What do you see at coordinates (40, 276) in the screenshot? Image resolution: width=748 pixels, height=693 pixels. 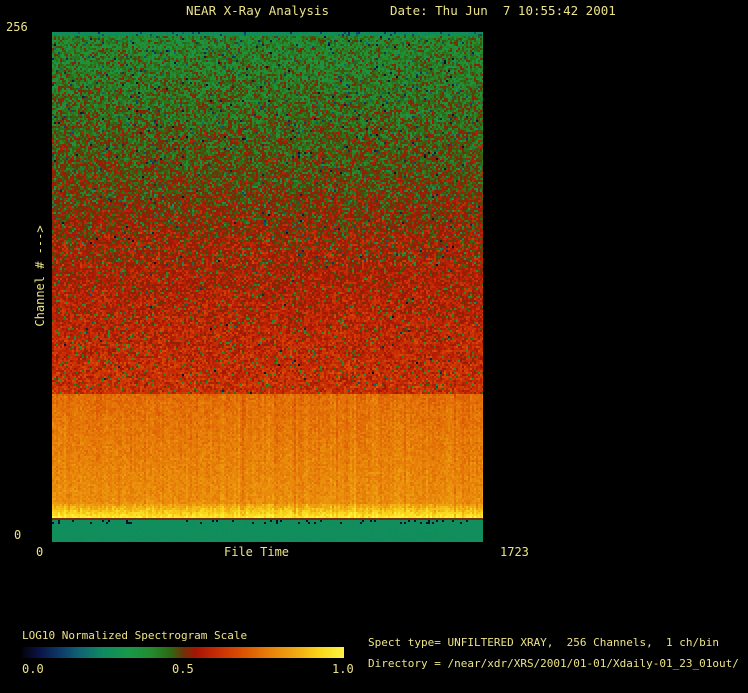 I see `y-axis-label: Channel # --->` at bounding box center [40, 276].